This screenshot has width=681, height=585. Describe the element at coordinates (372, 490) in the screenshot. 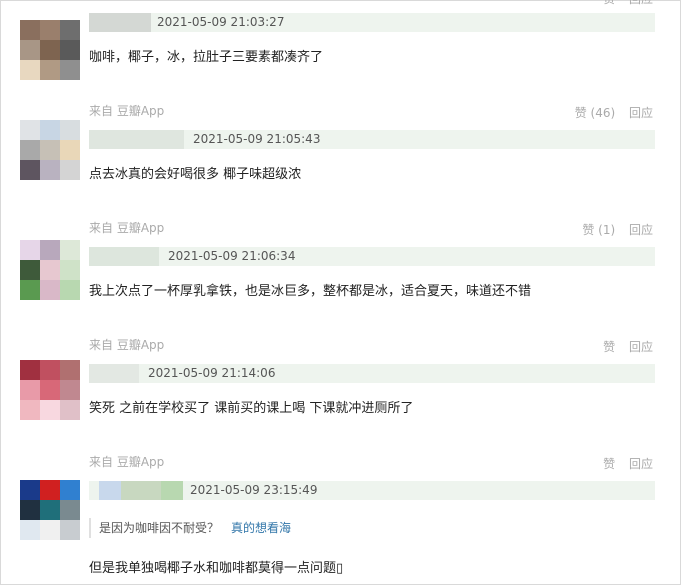

I see `author-bar: 2021-05-09 23:15:49` at that location.